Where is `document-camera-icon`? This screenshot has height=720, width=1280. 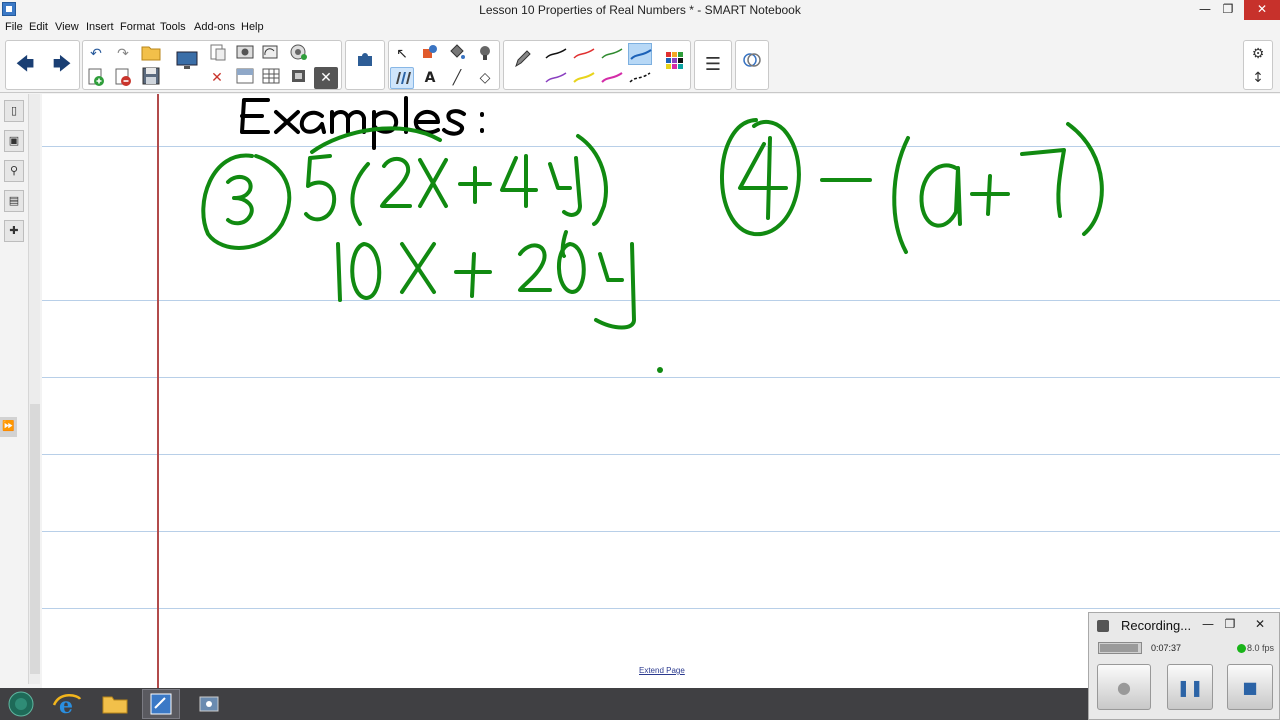 document-camera-icon is located at coordinates (299, 54).